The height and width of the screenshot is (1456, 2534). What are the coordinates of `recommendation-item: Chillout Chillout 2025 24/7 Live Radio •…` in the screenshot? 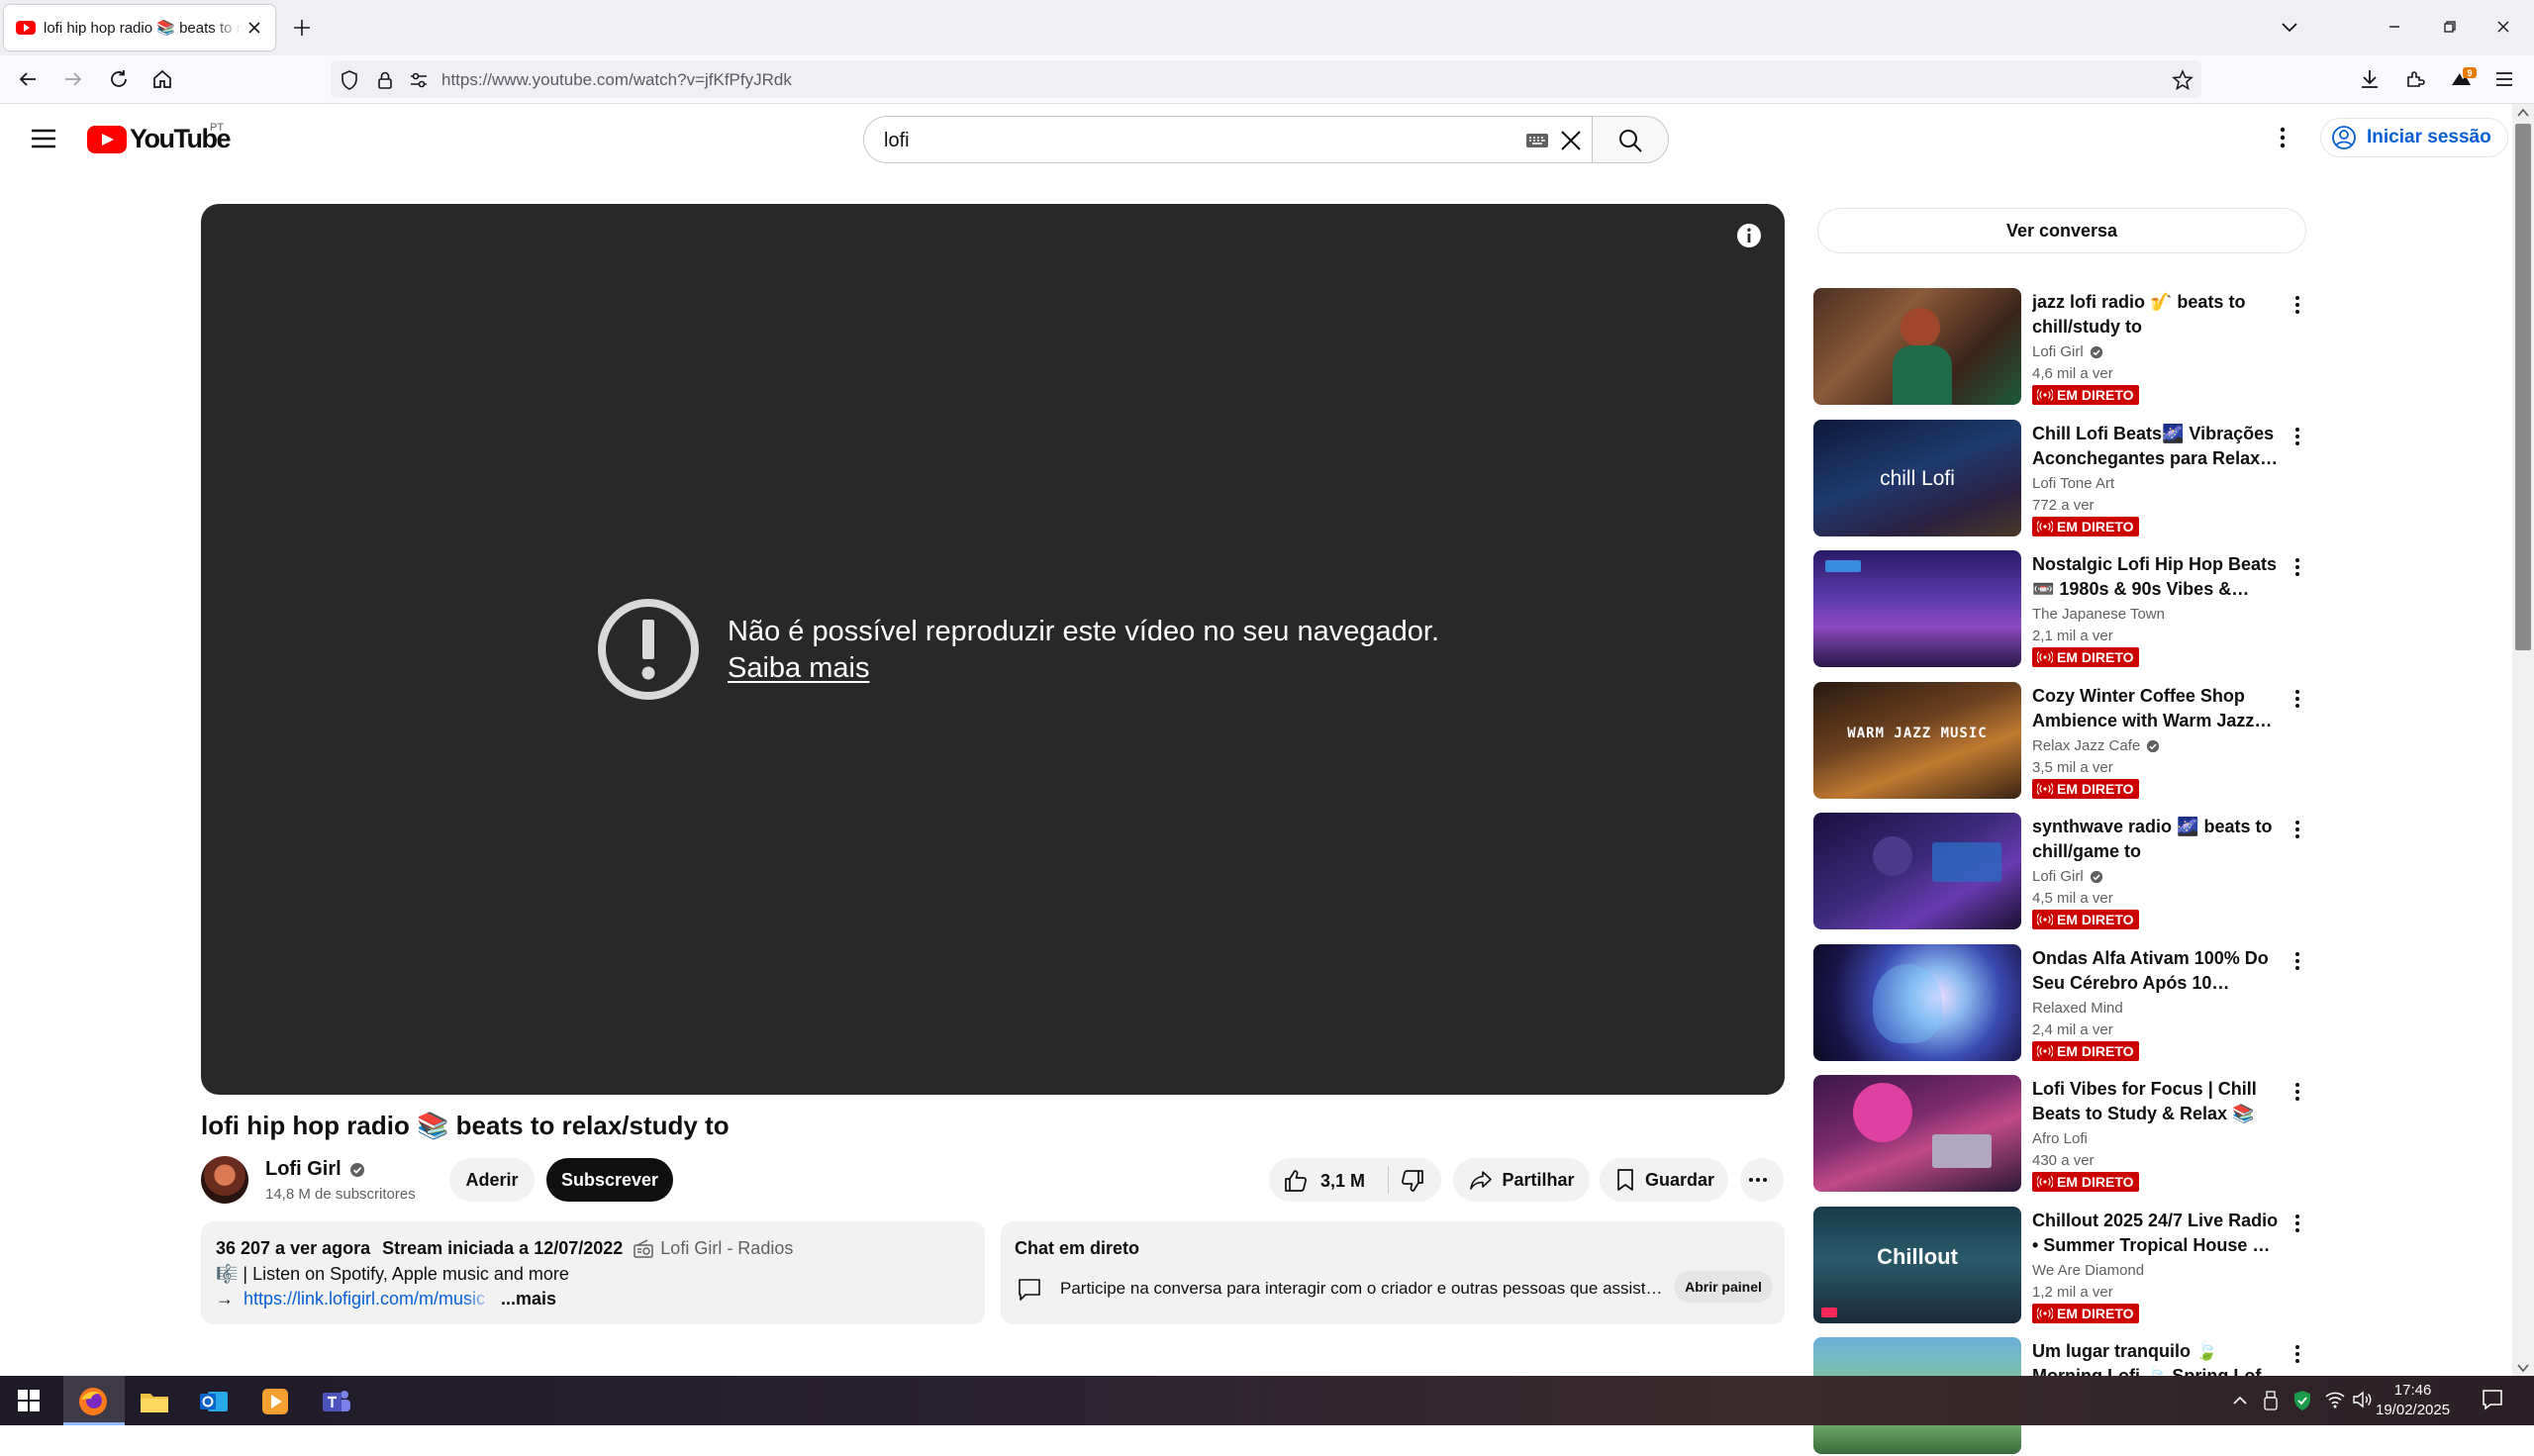 It's located at (2060, 1266).